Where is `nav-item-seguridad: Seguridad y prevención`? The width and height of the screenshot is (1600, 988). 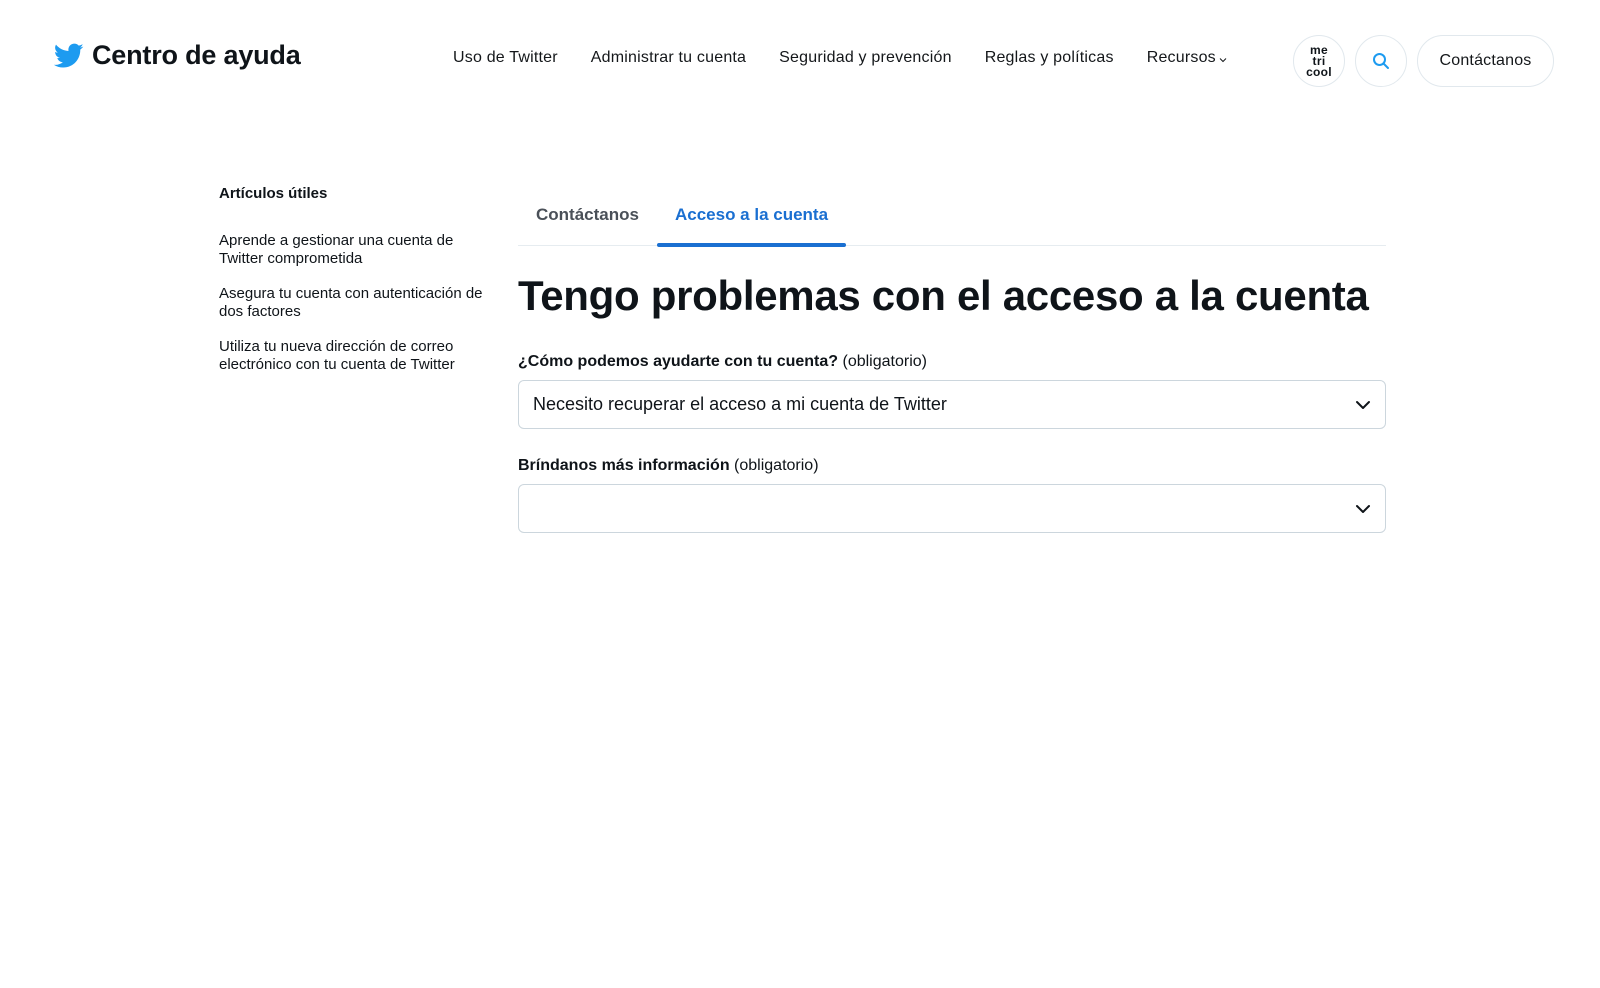 nav-item-seguridad: Seguridad y prevención is located at coordinates (865, 58).